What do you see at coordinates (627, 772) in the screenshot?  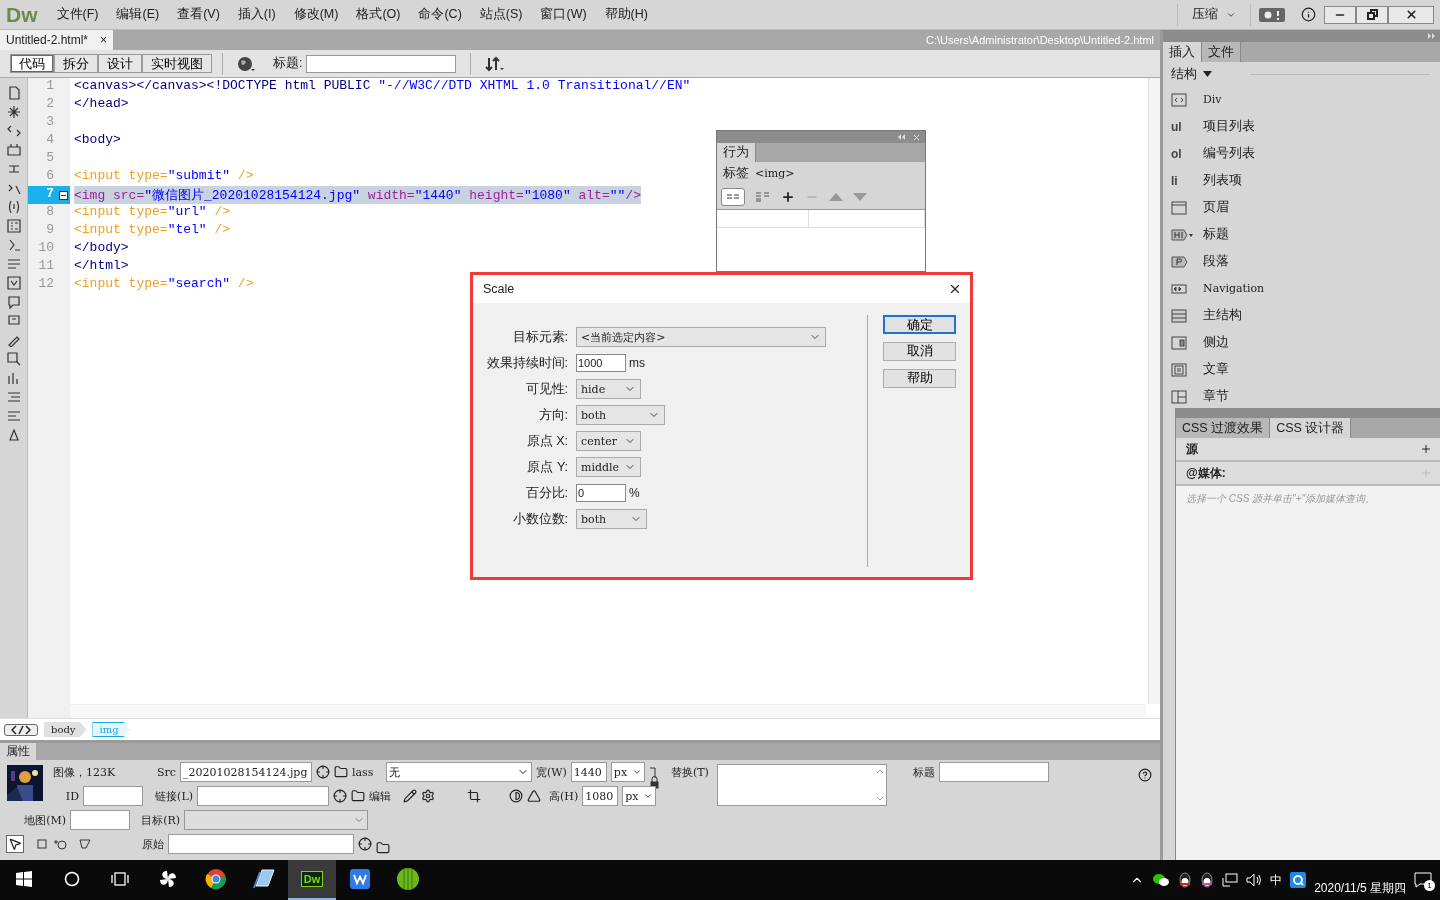 I see `width-unit-dropdown: px` at bounding box center [627, 772].